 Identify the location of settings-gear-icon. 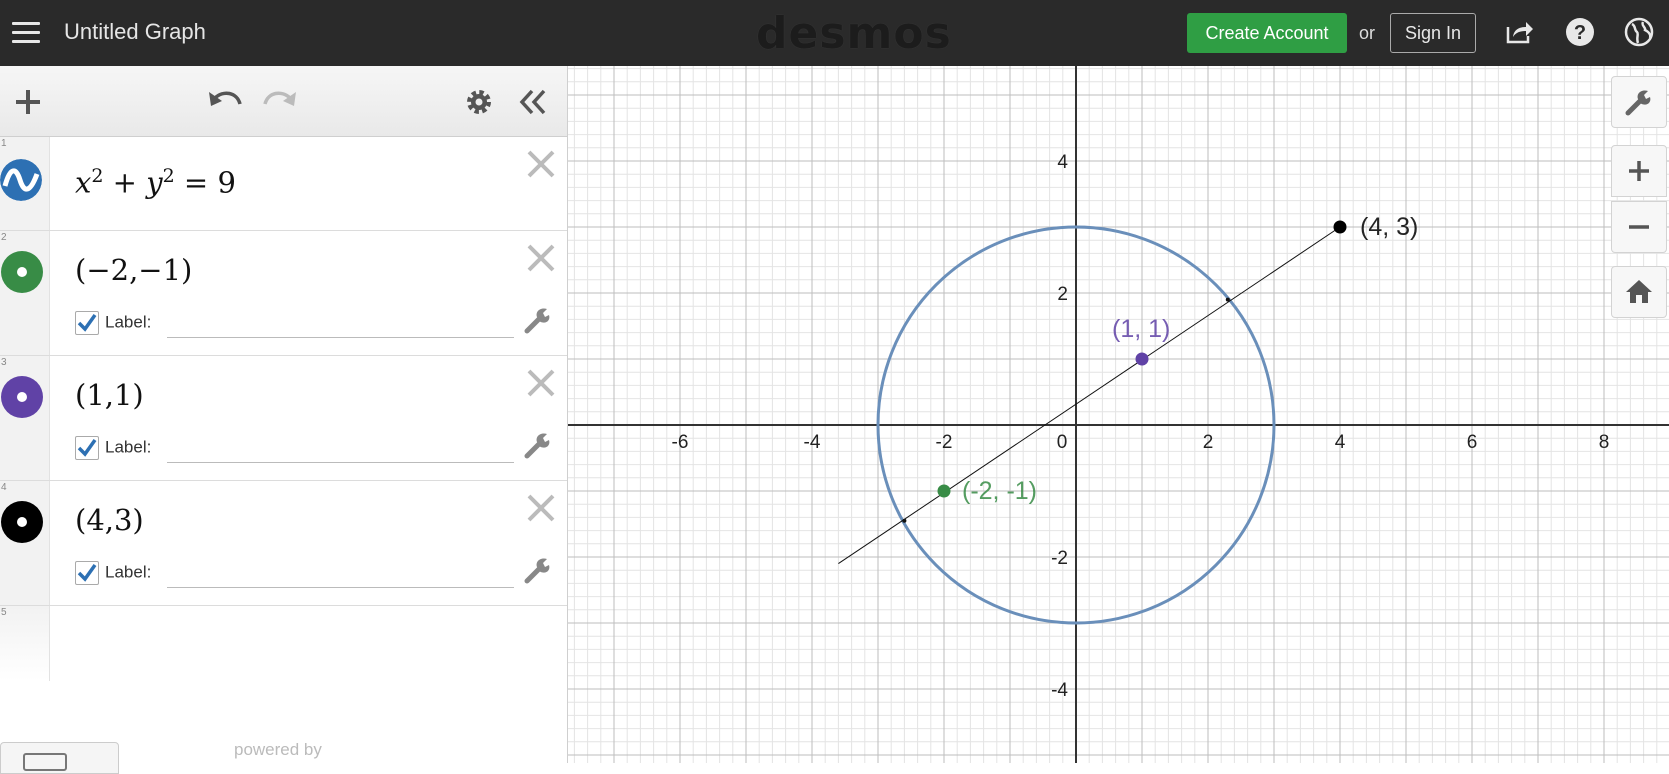
(479, 102).